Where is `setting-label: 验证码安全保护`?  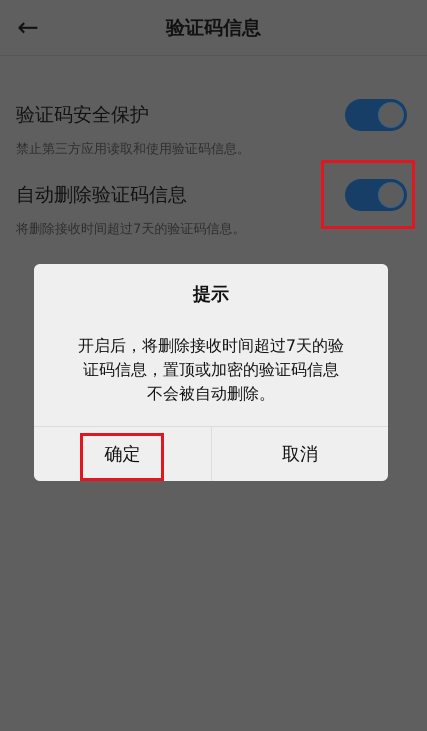
setting-label: 验证码安全保护 is located at coordinates (82, 115).